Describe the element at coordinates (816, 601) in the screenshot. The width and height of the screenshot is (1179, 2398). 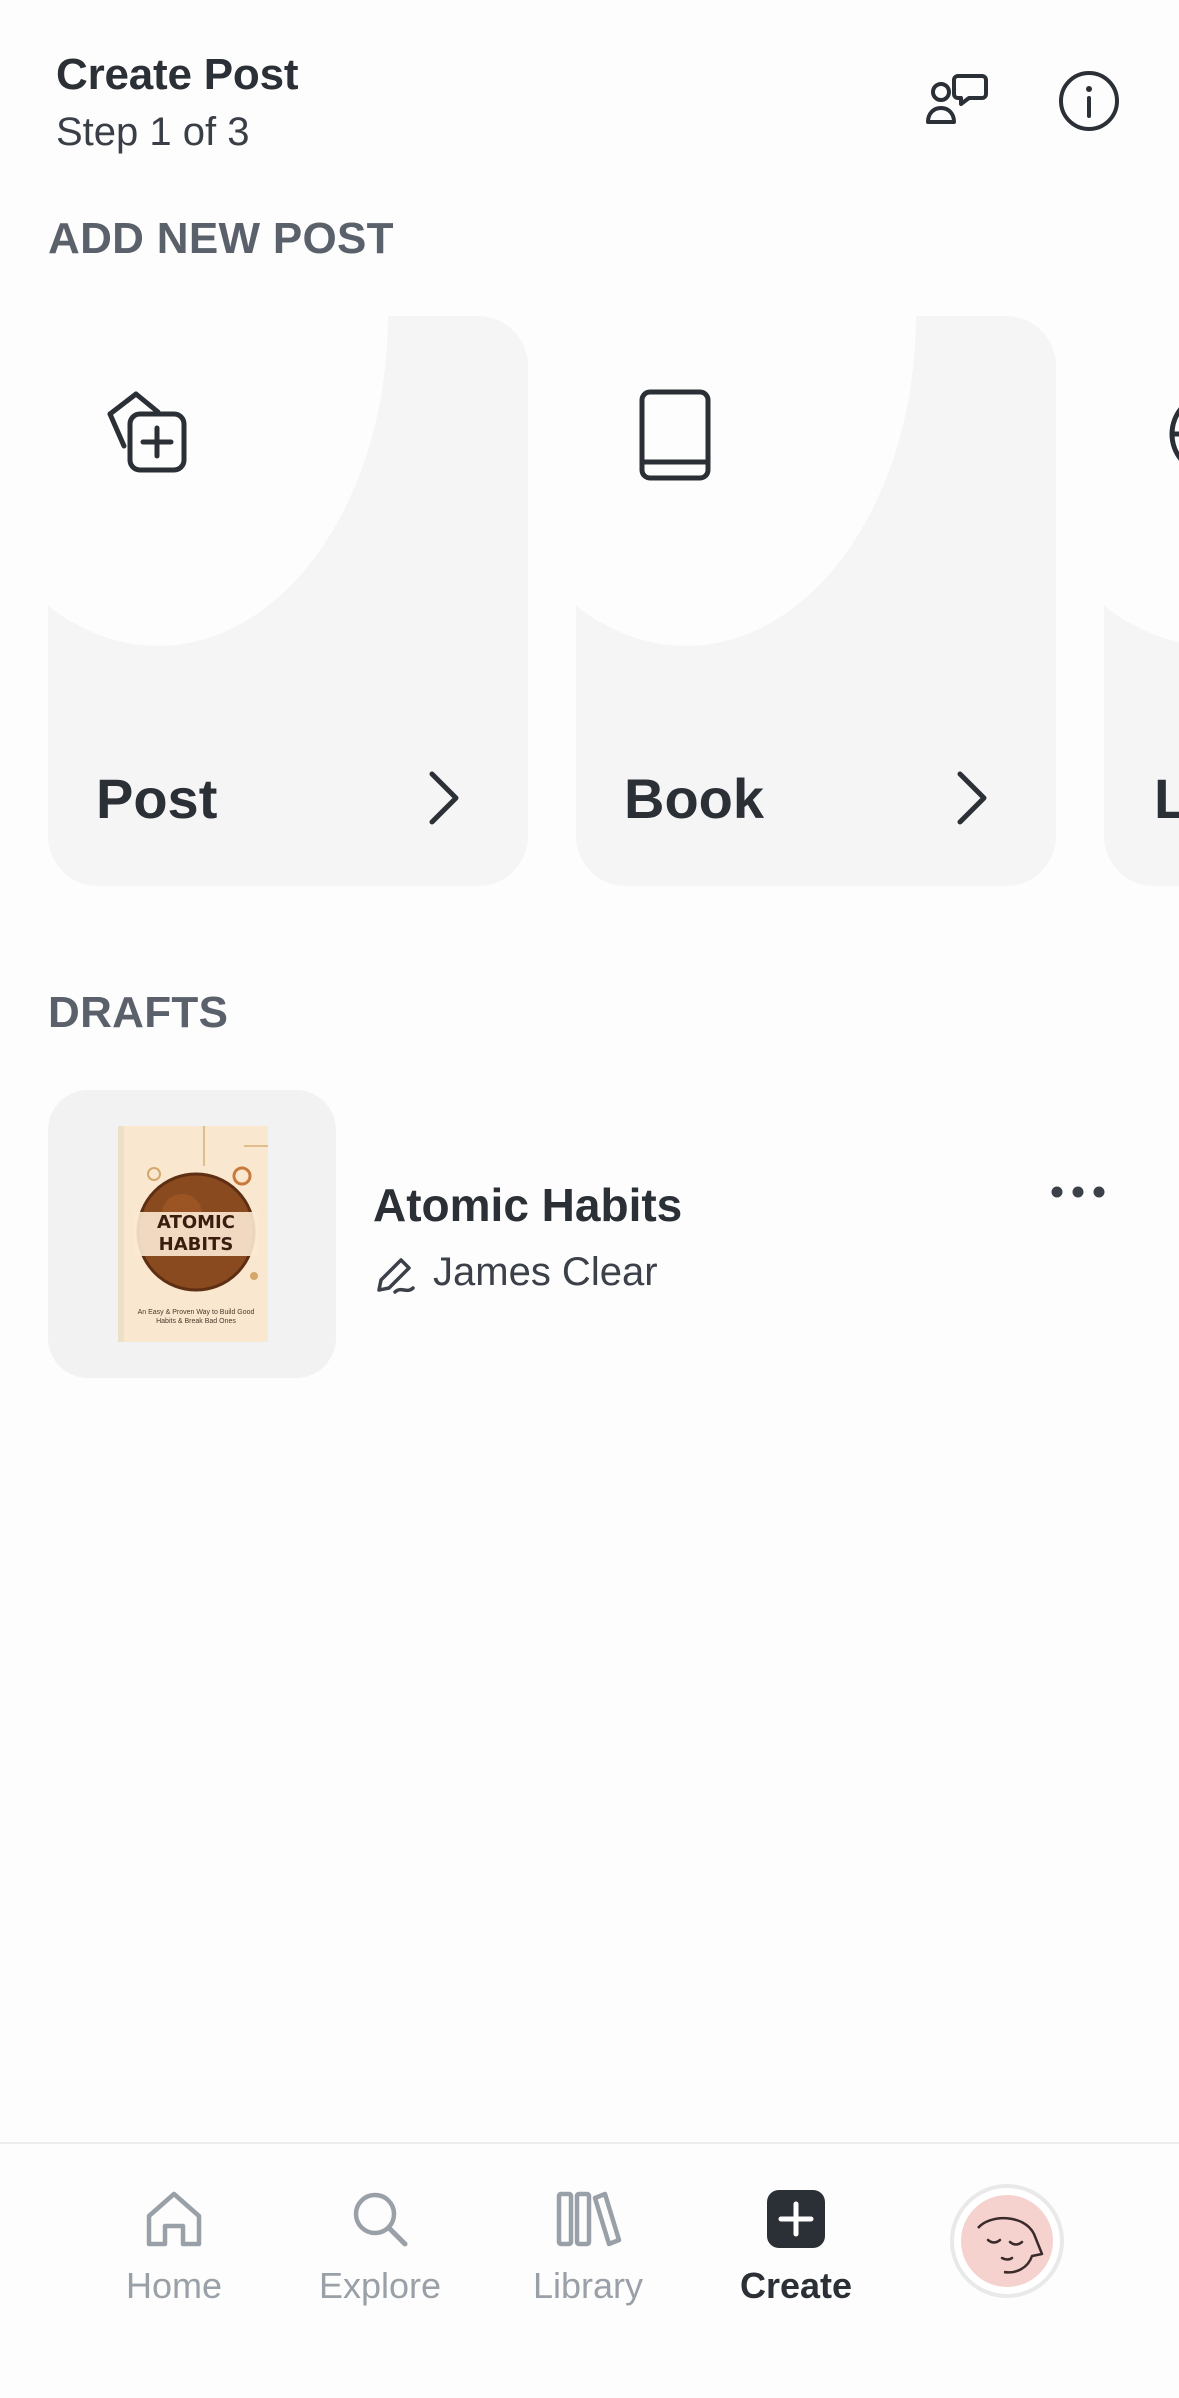
I see `card-book: Book` at that location.